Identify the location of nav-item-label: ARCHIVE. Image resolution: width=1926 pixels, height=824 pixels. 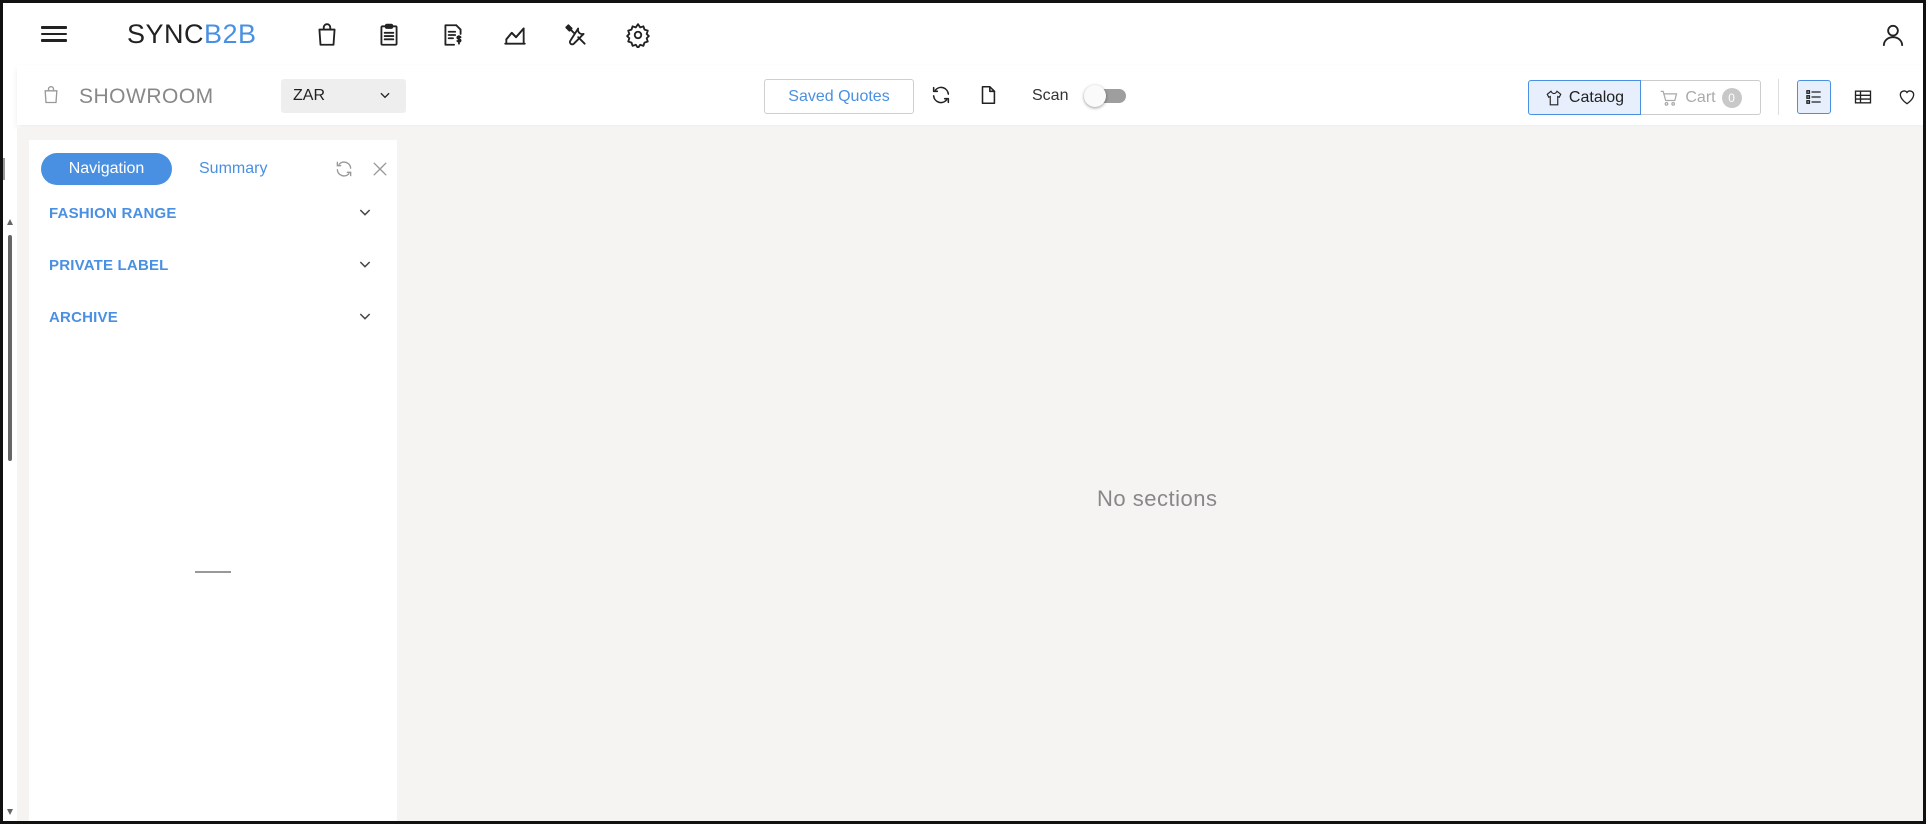
(83, 317).